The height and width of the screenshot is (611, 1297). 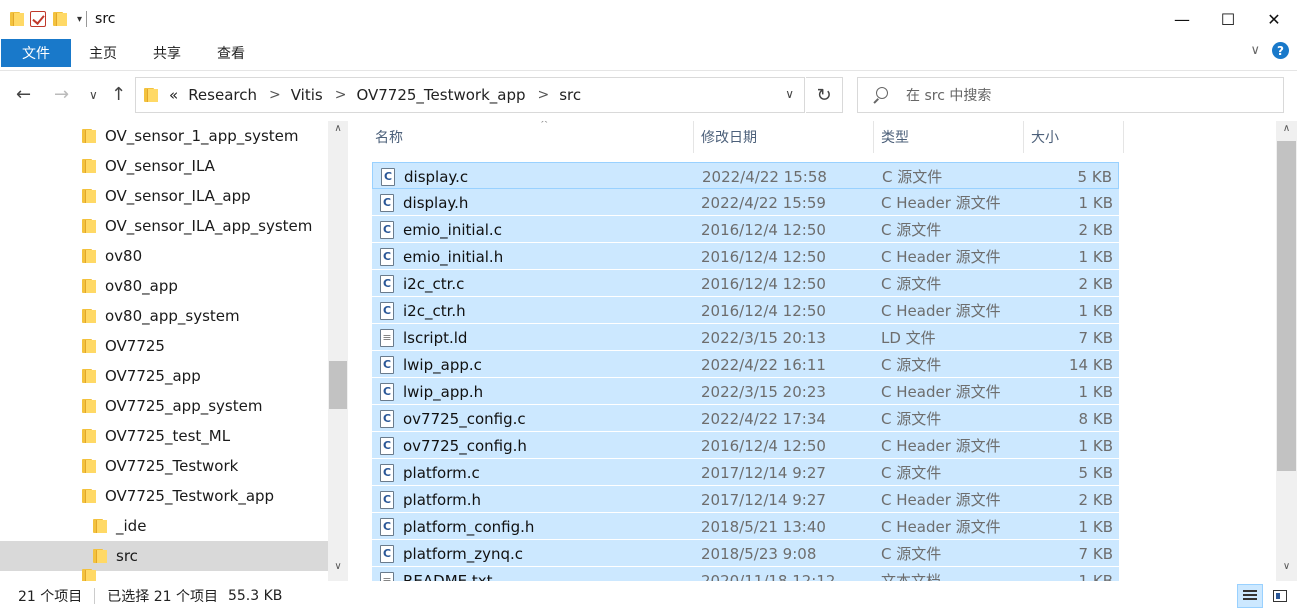 I want to click on details-view-button, so click(x=1250, y=596).